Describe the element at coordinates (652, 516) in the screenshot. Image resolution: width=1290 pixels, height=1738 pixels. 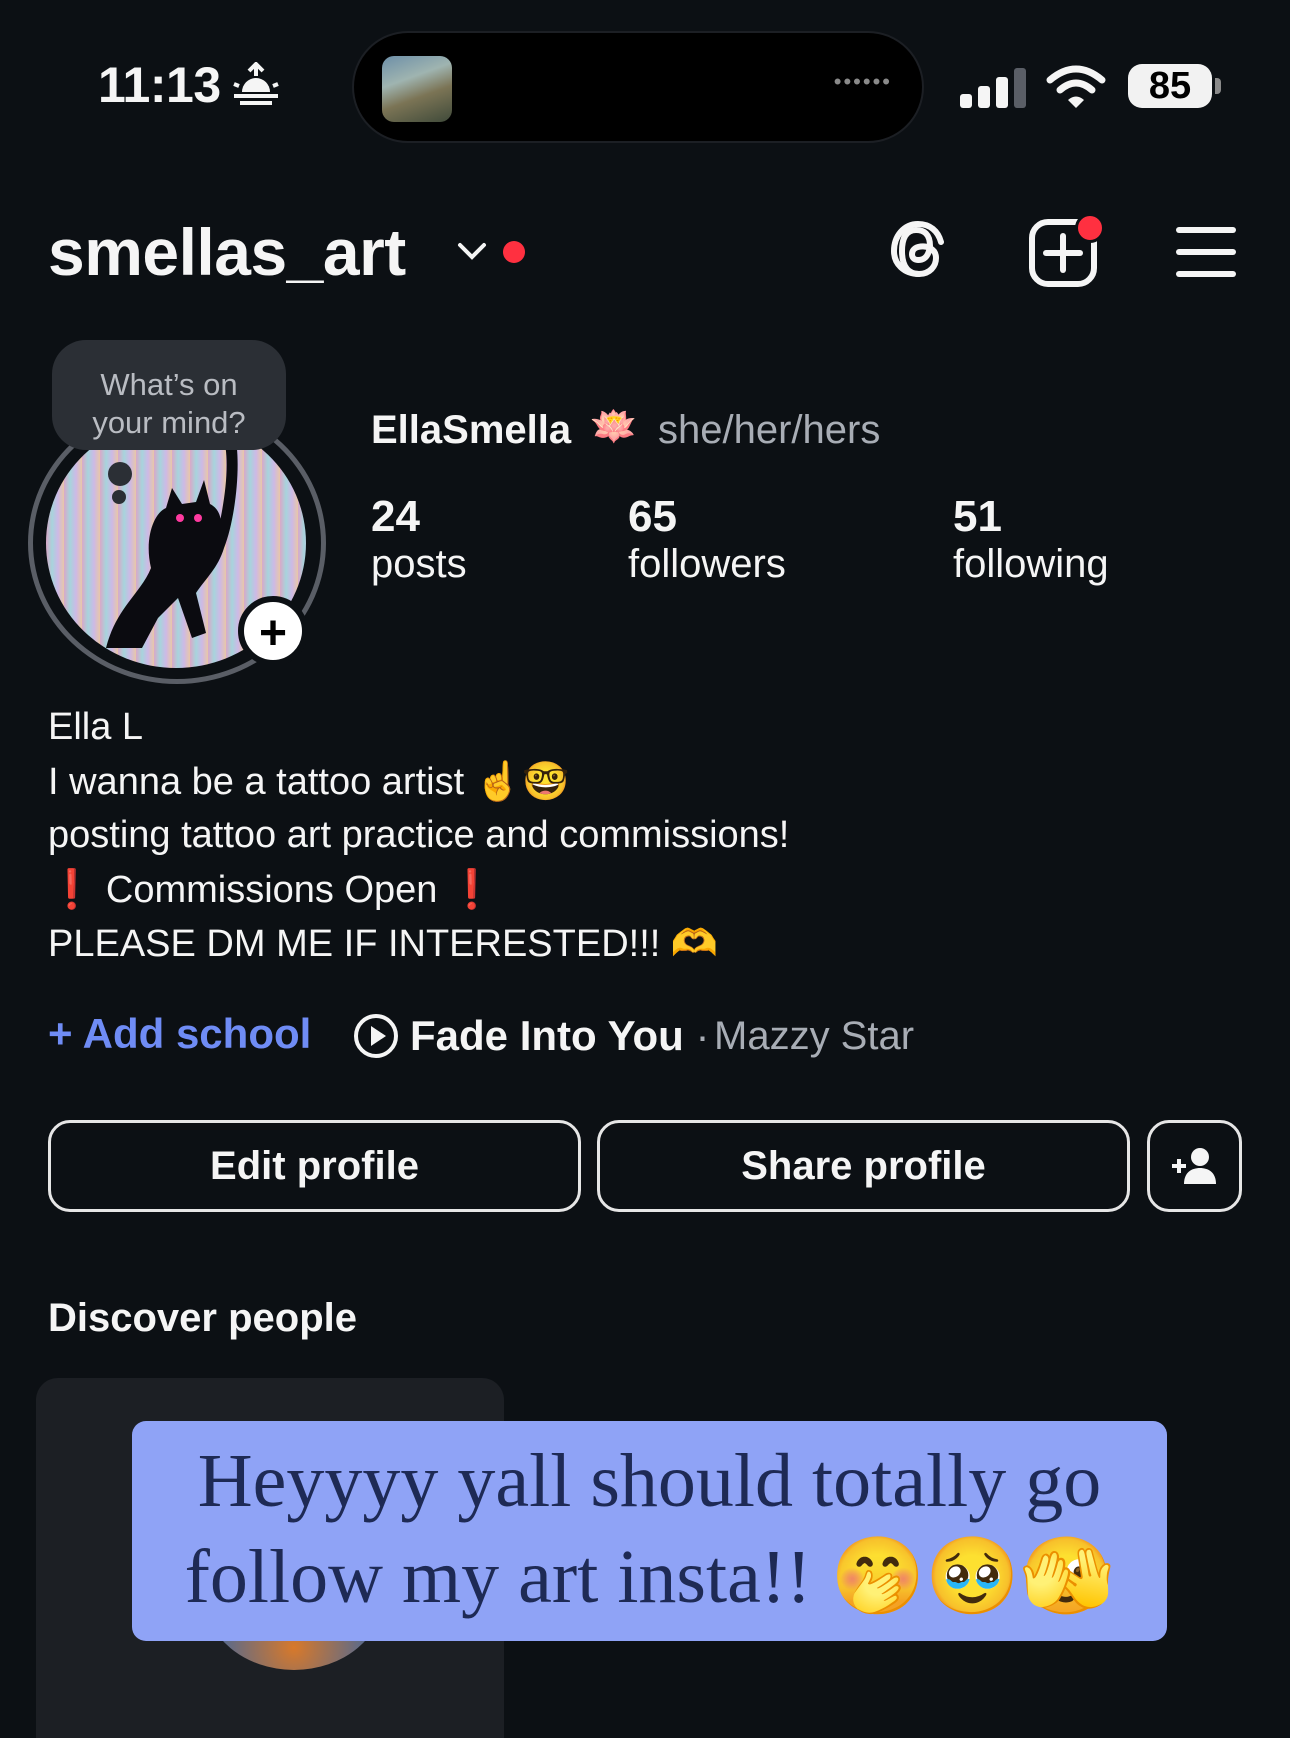
I see `stat-followers-value: 65` at that location.